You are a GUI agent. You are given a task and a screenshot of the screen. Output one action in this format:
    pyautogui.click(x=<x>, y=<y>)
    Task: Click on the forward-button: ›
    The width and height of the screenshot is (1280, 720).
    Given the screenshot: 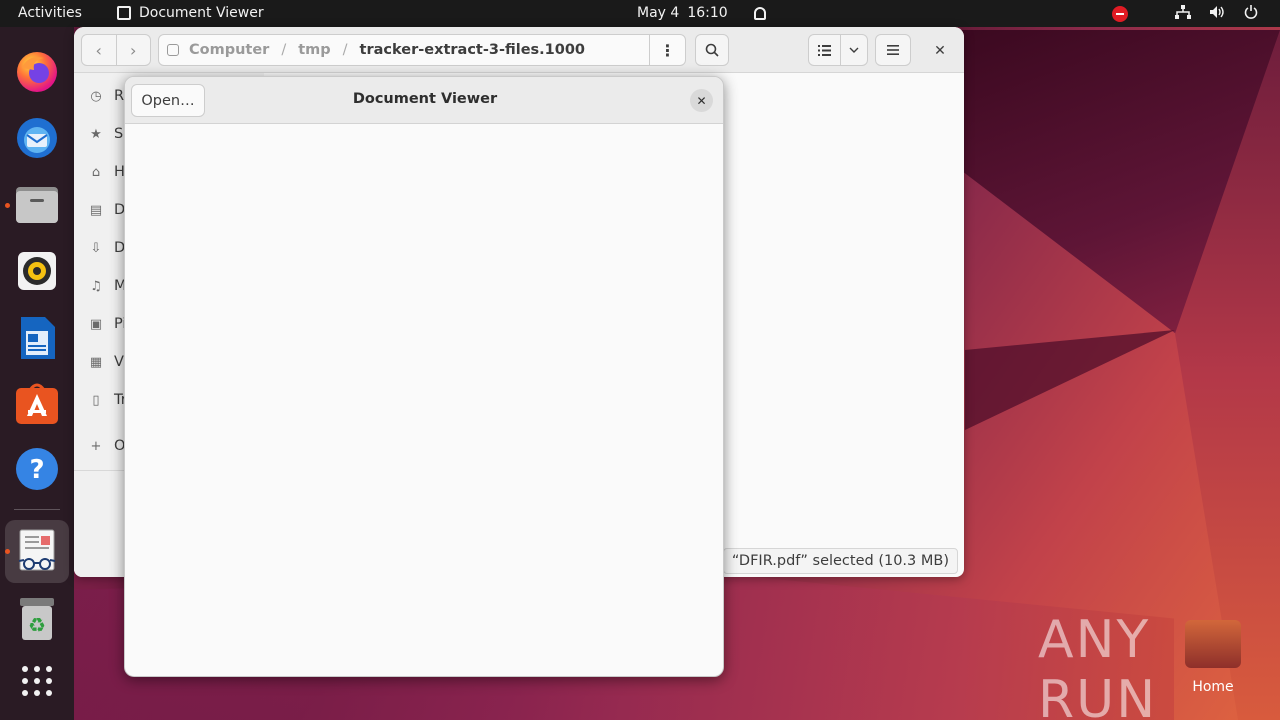 What is the action you would take?
    pyautogui.click(x=133, y=50)
    